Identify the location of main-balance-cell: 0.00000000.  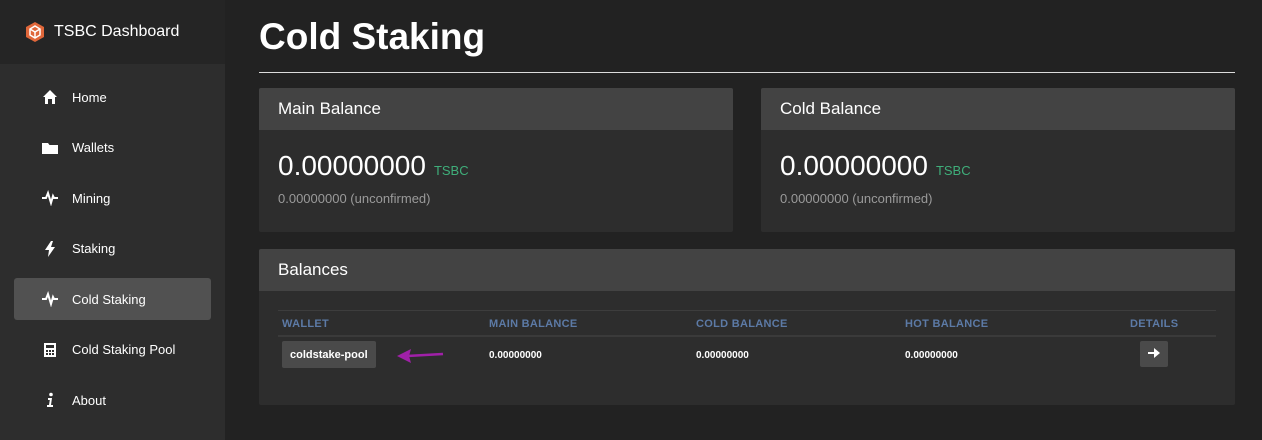
(515, 355).